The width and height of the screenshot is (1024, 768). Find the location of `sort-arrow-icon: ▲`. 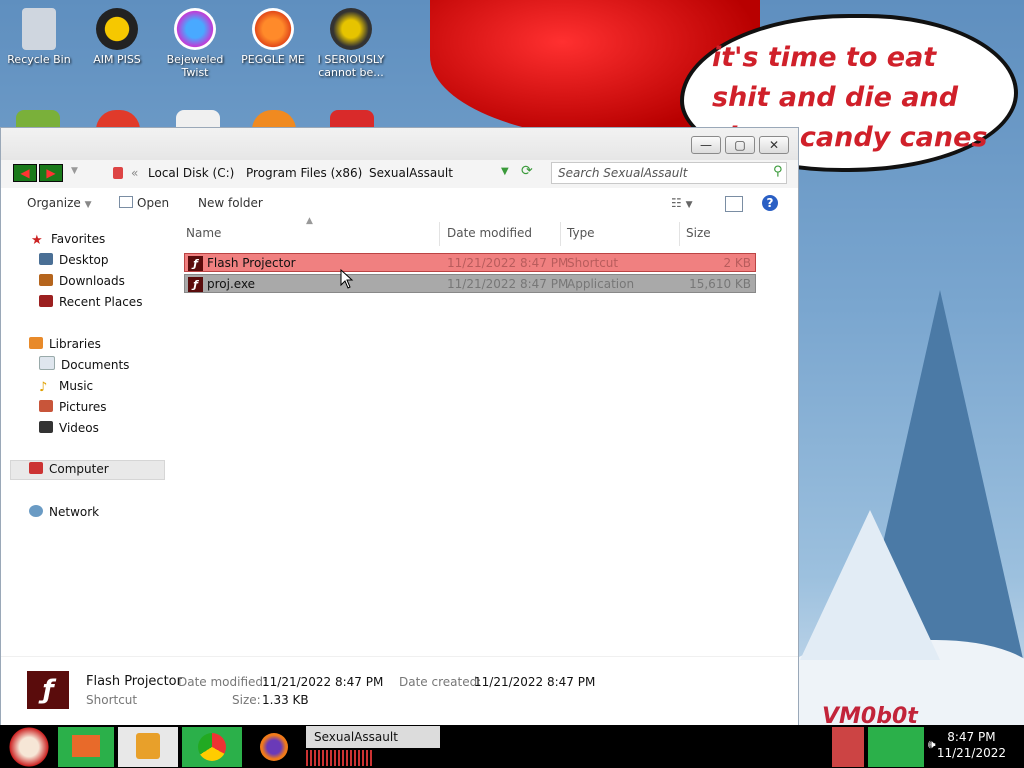

sort-arrow-icon: ▲ is located at coordinates (309, 221).